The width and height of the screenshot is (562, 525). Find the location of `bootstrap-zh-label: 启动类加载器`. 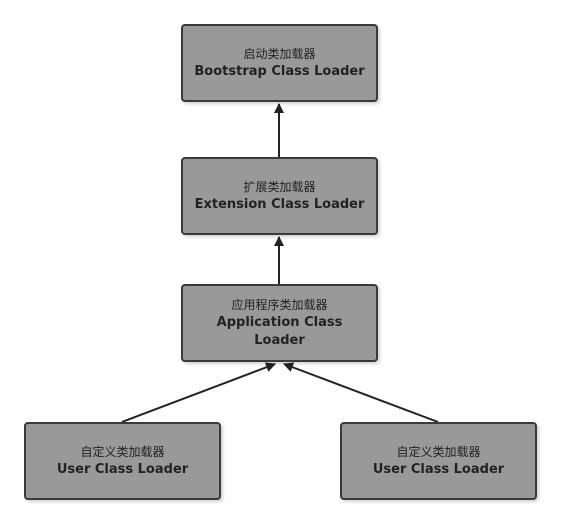

bootstrap-zh-label: 启动类加载器 is located at coordinates (279, 54).